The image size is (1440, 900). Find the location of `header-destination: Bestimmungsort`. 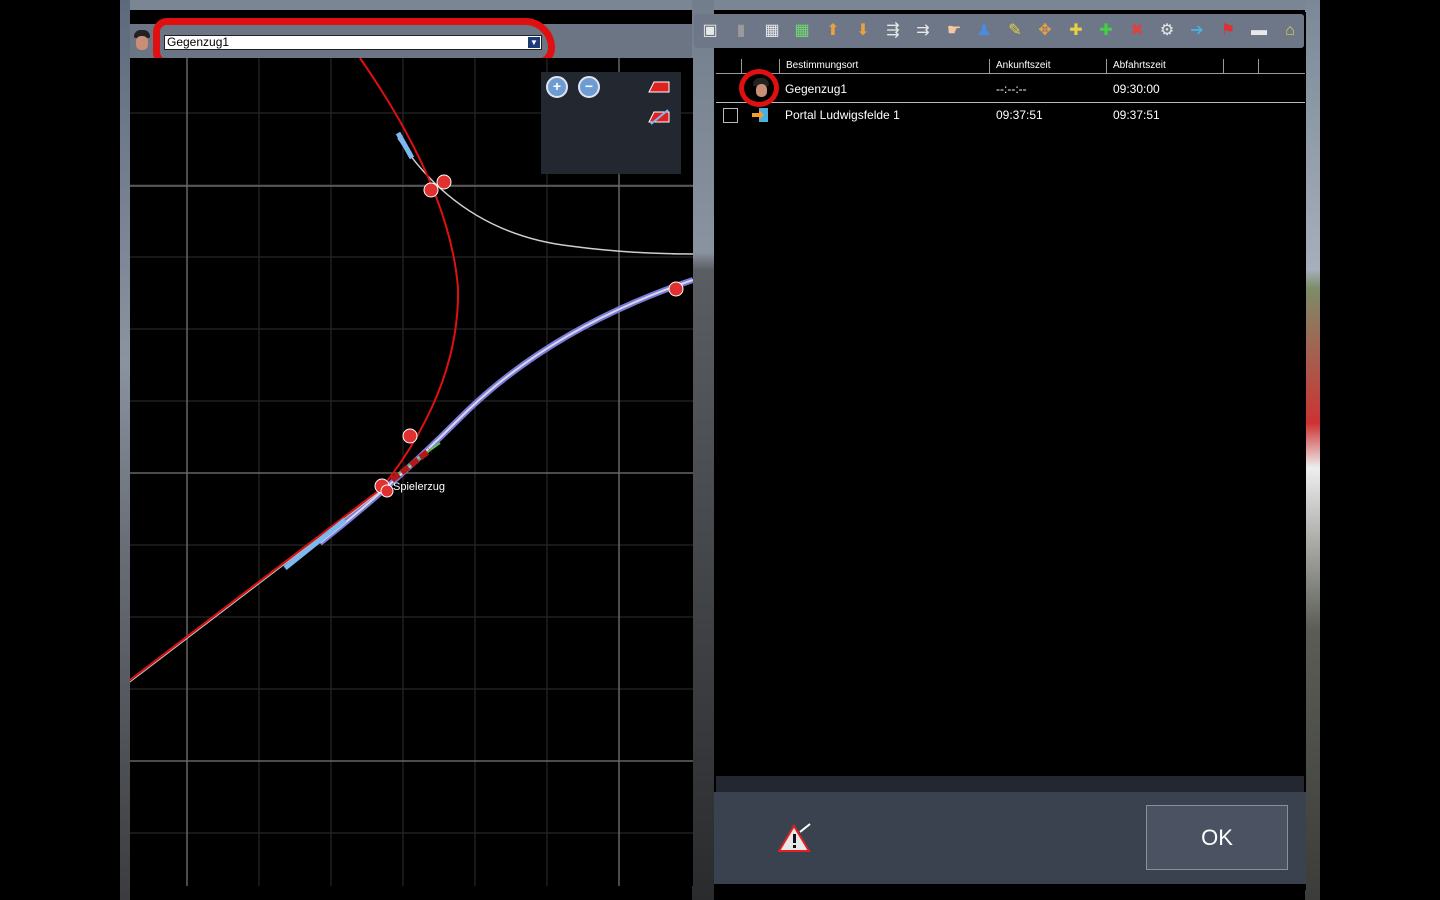

header-destination: Bestimmungsort is located at coordinates (884, 66).